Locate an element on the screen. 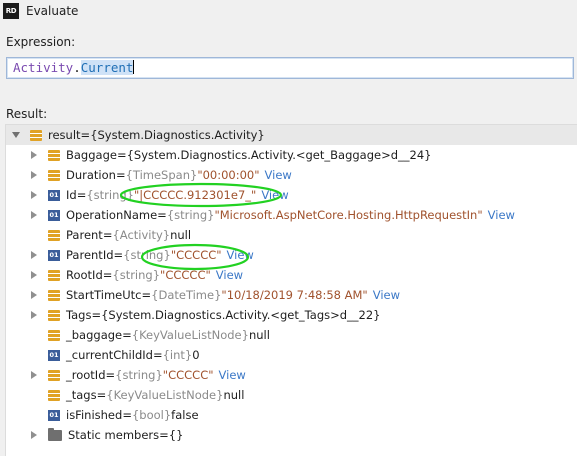 The width and height of the screenshot is (577, 456). tree-row: 01 ParentId = {string} "CCCCC" View is located at coordinates (291, 255).